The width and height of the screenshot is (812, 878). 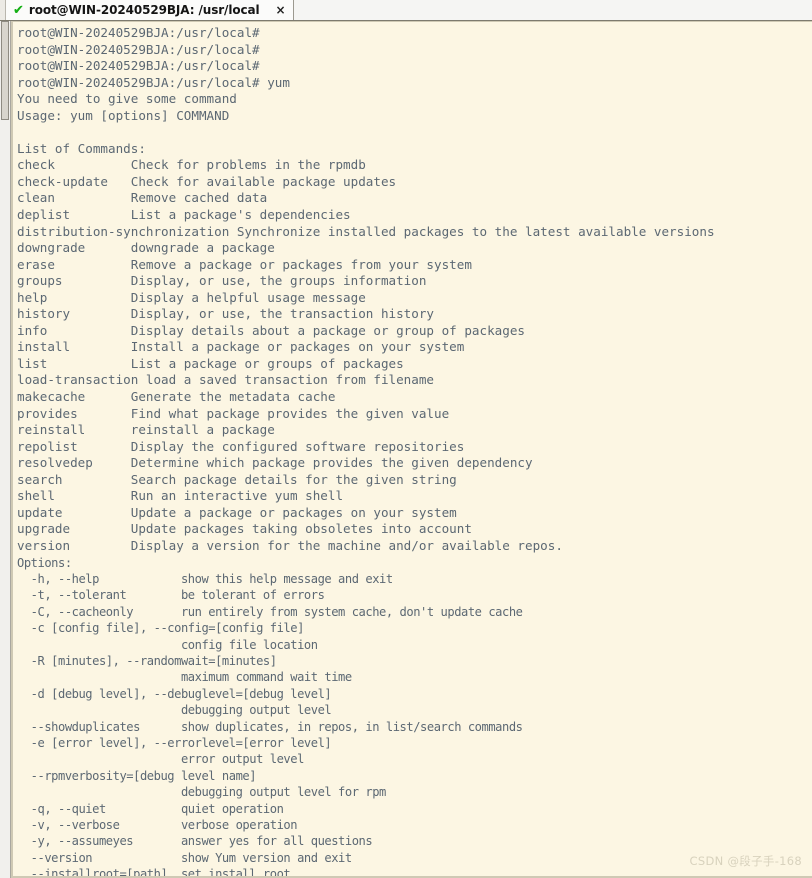 What do you see at coordinates (18, 10) in the screenshot?
I see `check-icon: ✔` at bounding box center [18, 10].